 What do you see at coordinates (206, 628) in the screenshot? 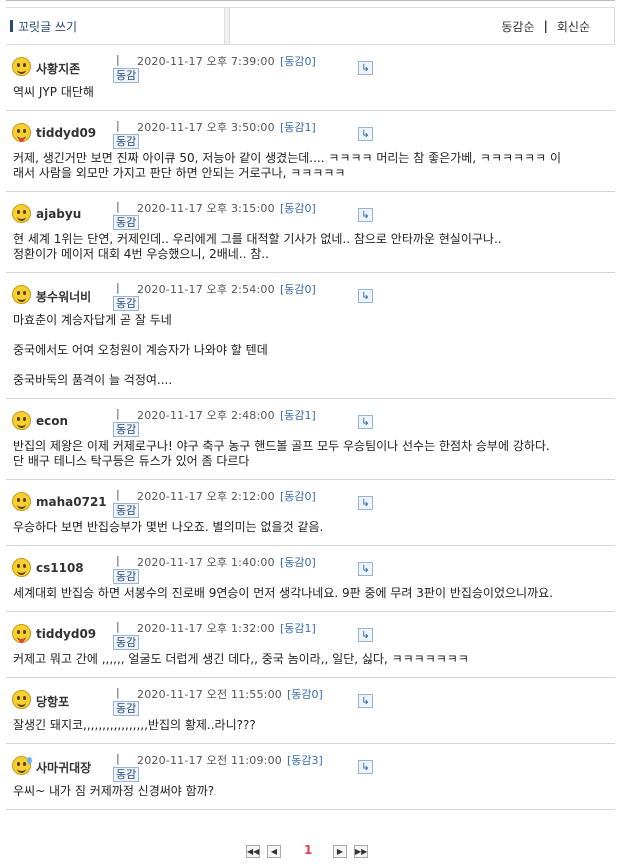
I see `comment-date: 2020-11-17 오후 1:32:00` at bounding box center [206, 628].